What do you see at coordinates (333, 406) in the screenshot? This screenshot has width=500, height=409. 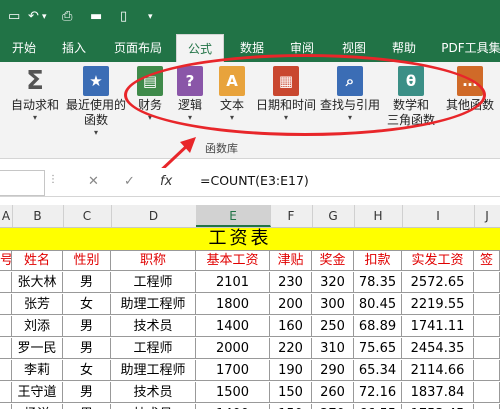 I see `table-cell: 270` at bounding box center [333, 406].